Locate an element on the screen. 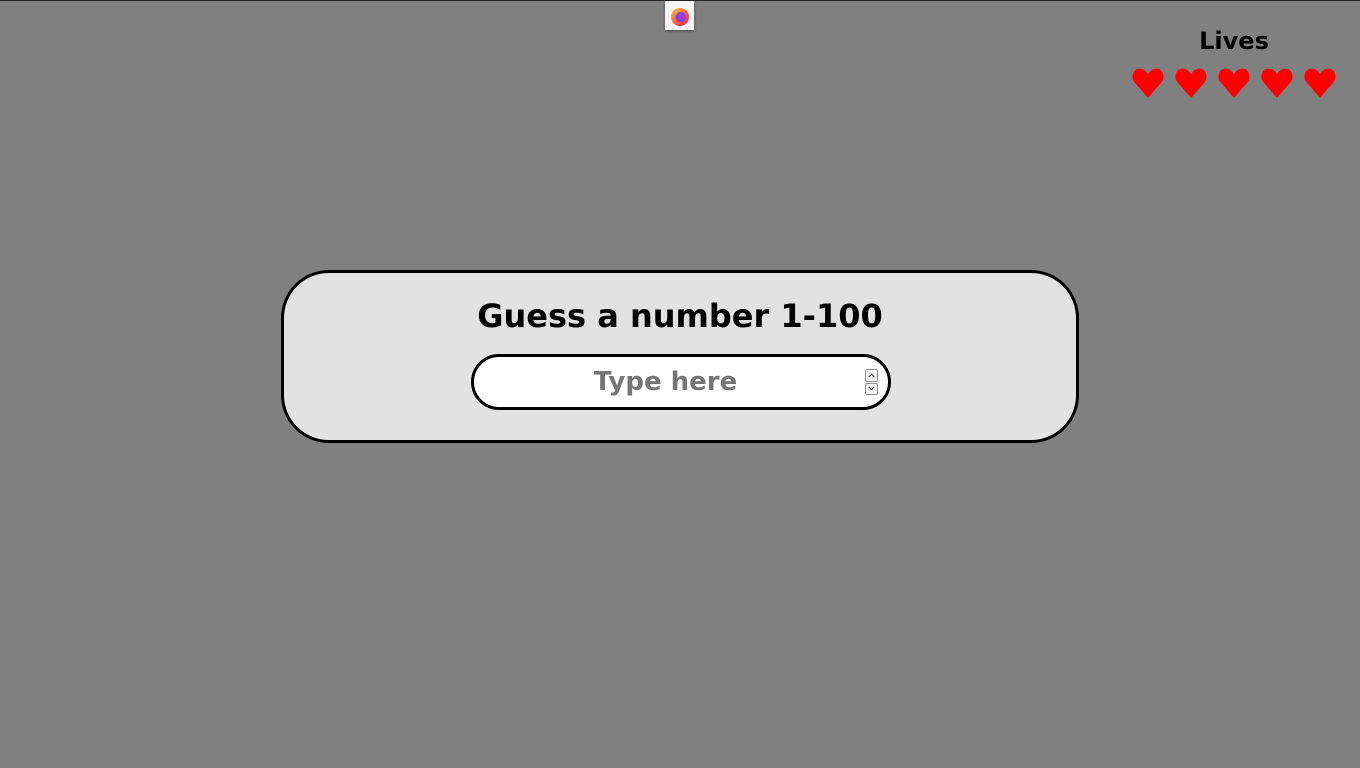 The height and width of the screenshot is (768, 1360). chevron-down-icon is located at coordinates (871, 388).